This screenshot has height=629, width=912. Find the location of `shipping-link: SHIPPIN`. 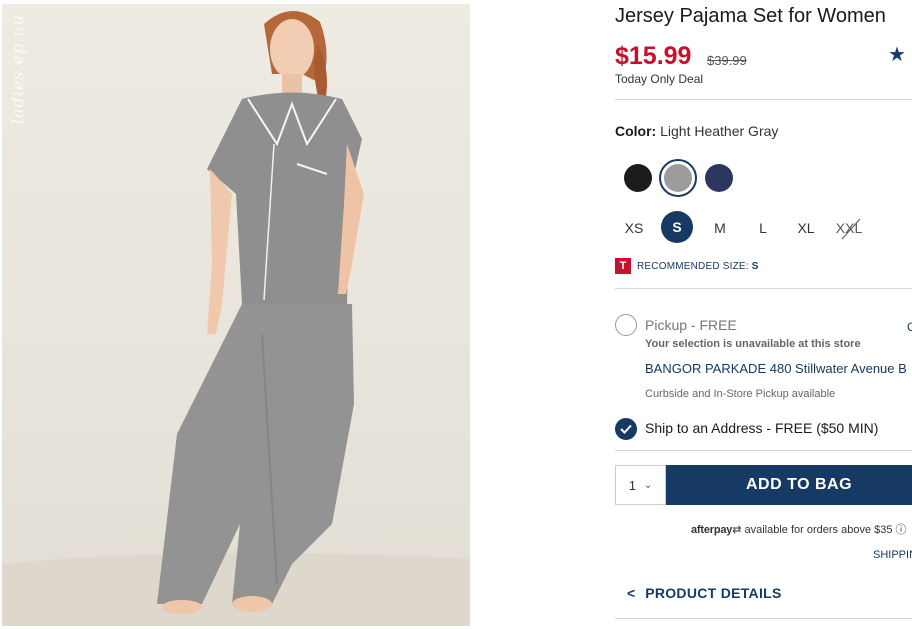

shipping-link: SHIPPIN is located at coordinates (892, 555).